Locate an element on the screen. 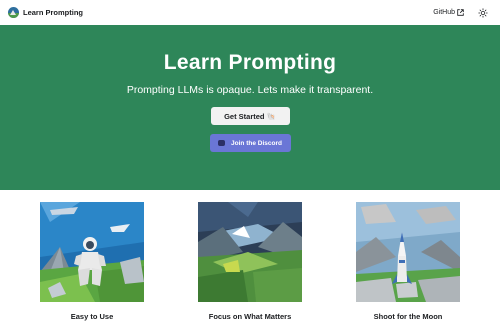  discord-icon is located at coordinates (222, 143).